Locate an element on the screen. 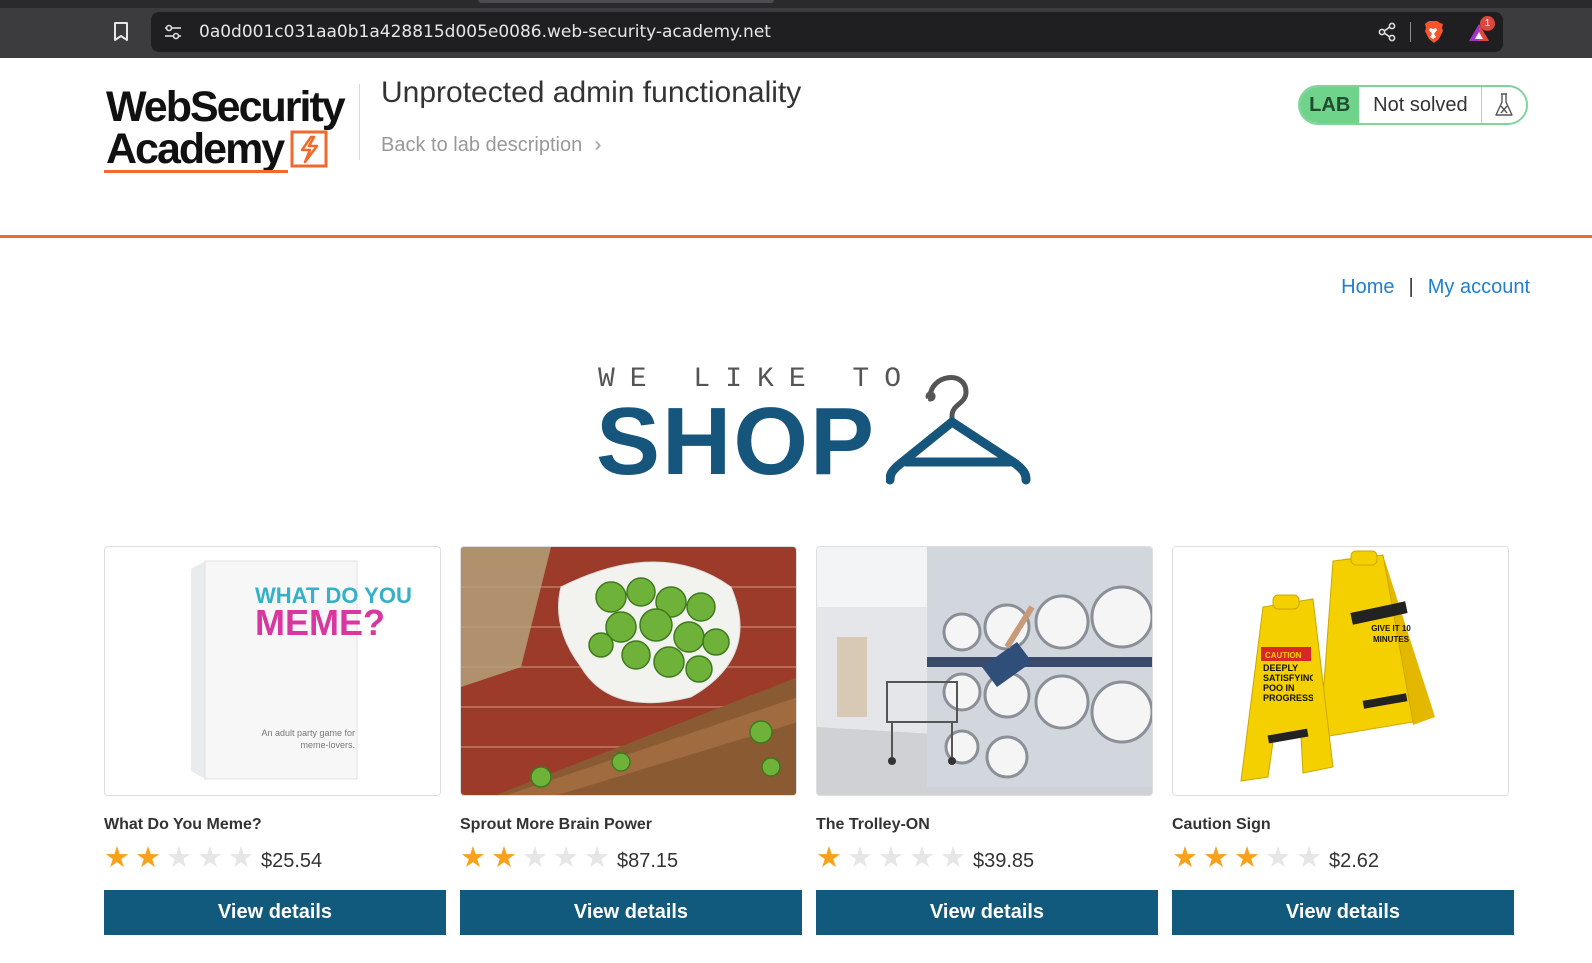  product-price: $25.54 is located at coordinates (292, 860).